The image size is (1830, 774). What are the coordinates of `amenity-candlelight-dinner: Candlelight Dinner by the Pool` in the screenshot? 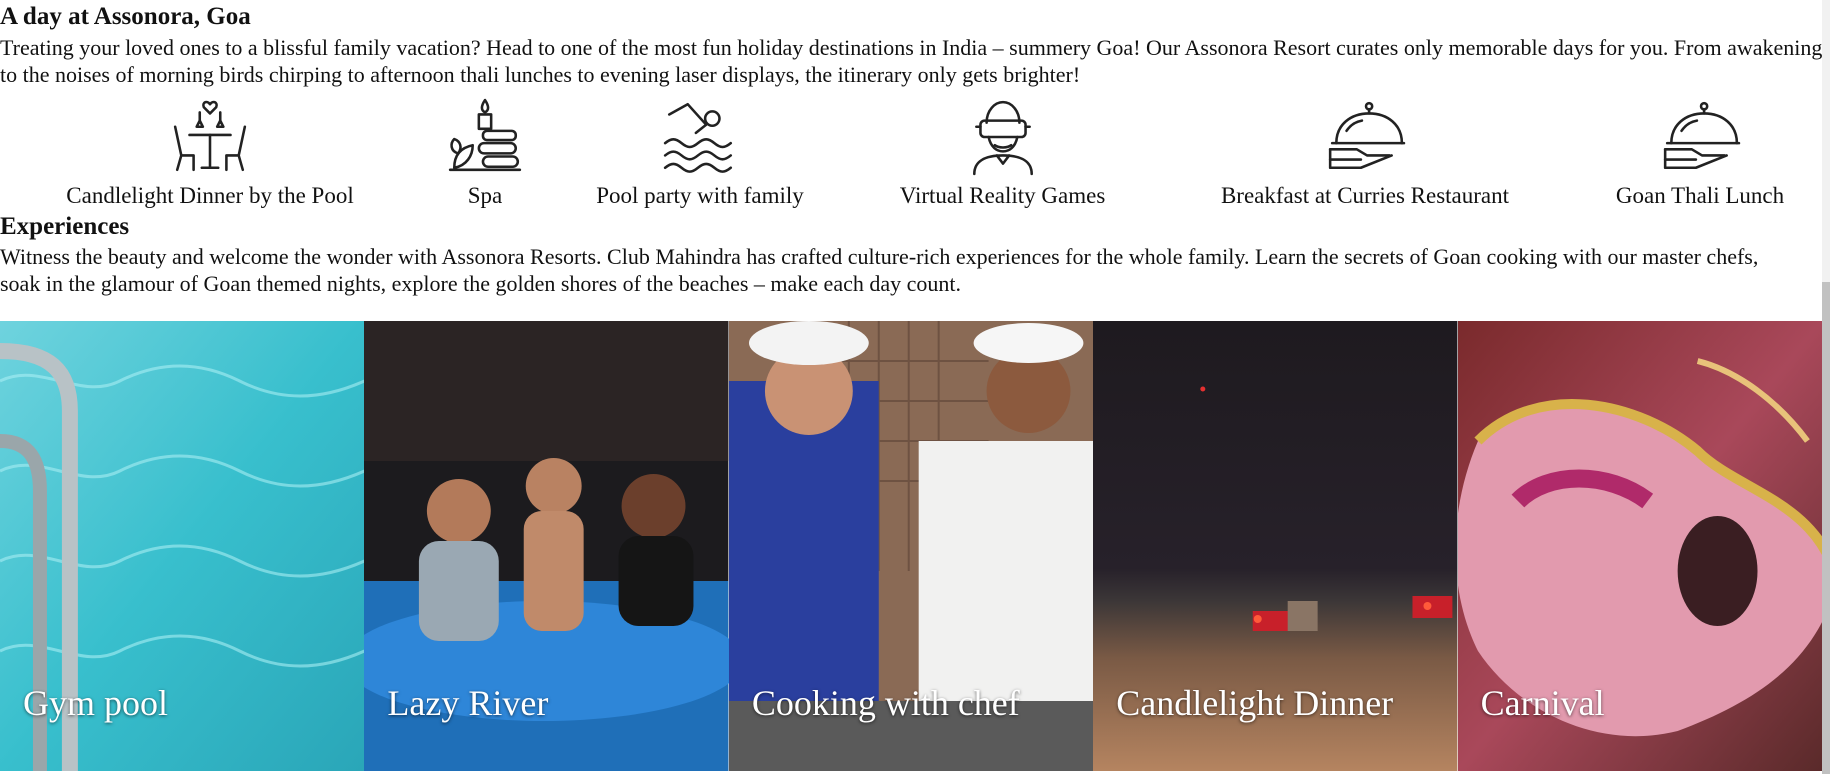 It's located at (210, 153).